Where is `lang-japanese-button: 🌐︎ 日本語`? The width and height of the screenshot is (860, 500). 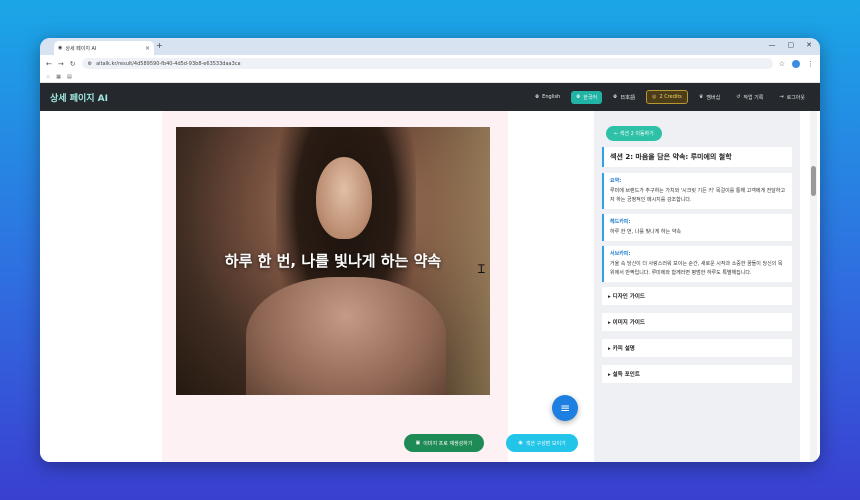 lang-japanese-button: 🌐︎ 日本語 is located at coordinates (624, 97).